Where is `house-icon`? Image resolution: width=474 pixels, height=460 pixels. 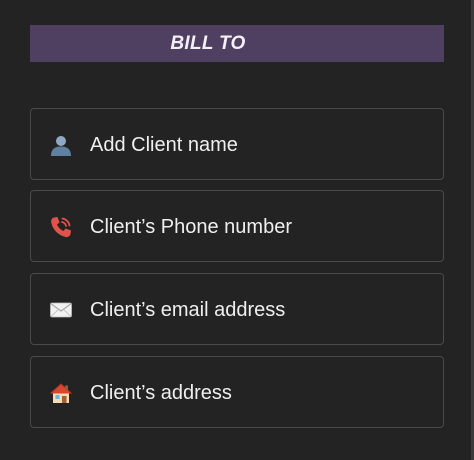
house-icon is located at coordinates (61, 393).